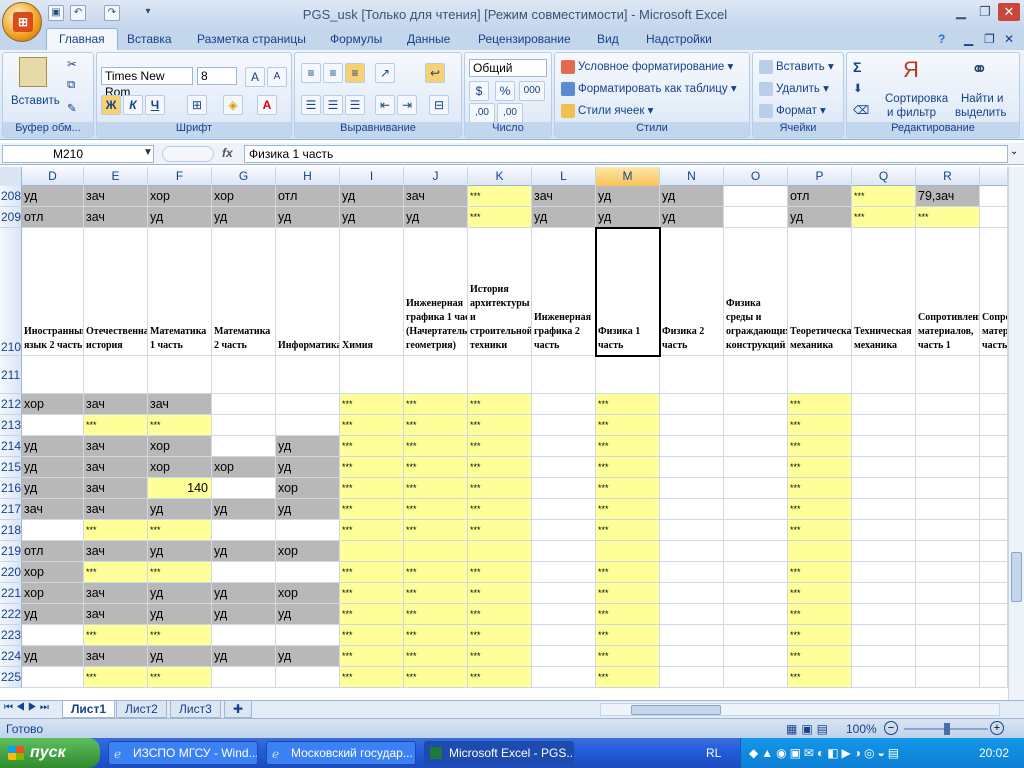 Image resolution: width=1024 pixels, height=768 pixels. What do you see at coordinates (308, 176) in the screenshot?
I see `column-header-H: H` at bounding box center [308, 176].